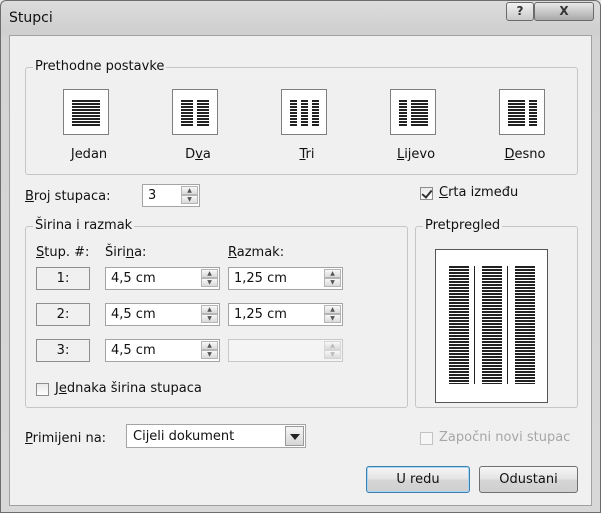 The image size is (601, 513). What do you see at coordinates (171, 195) in the screenshot?
I see `num-columns-spinner: 3 ▲ ▼` at bounding box center [171, 195].